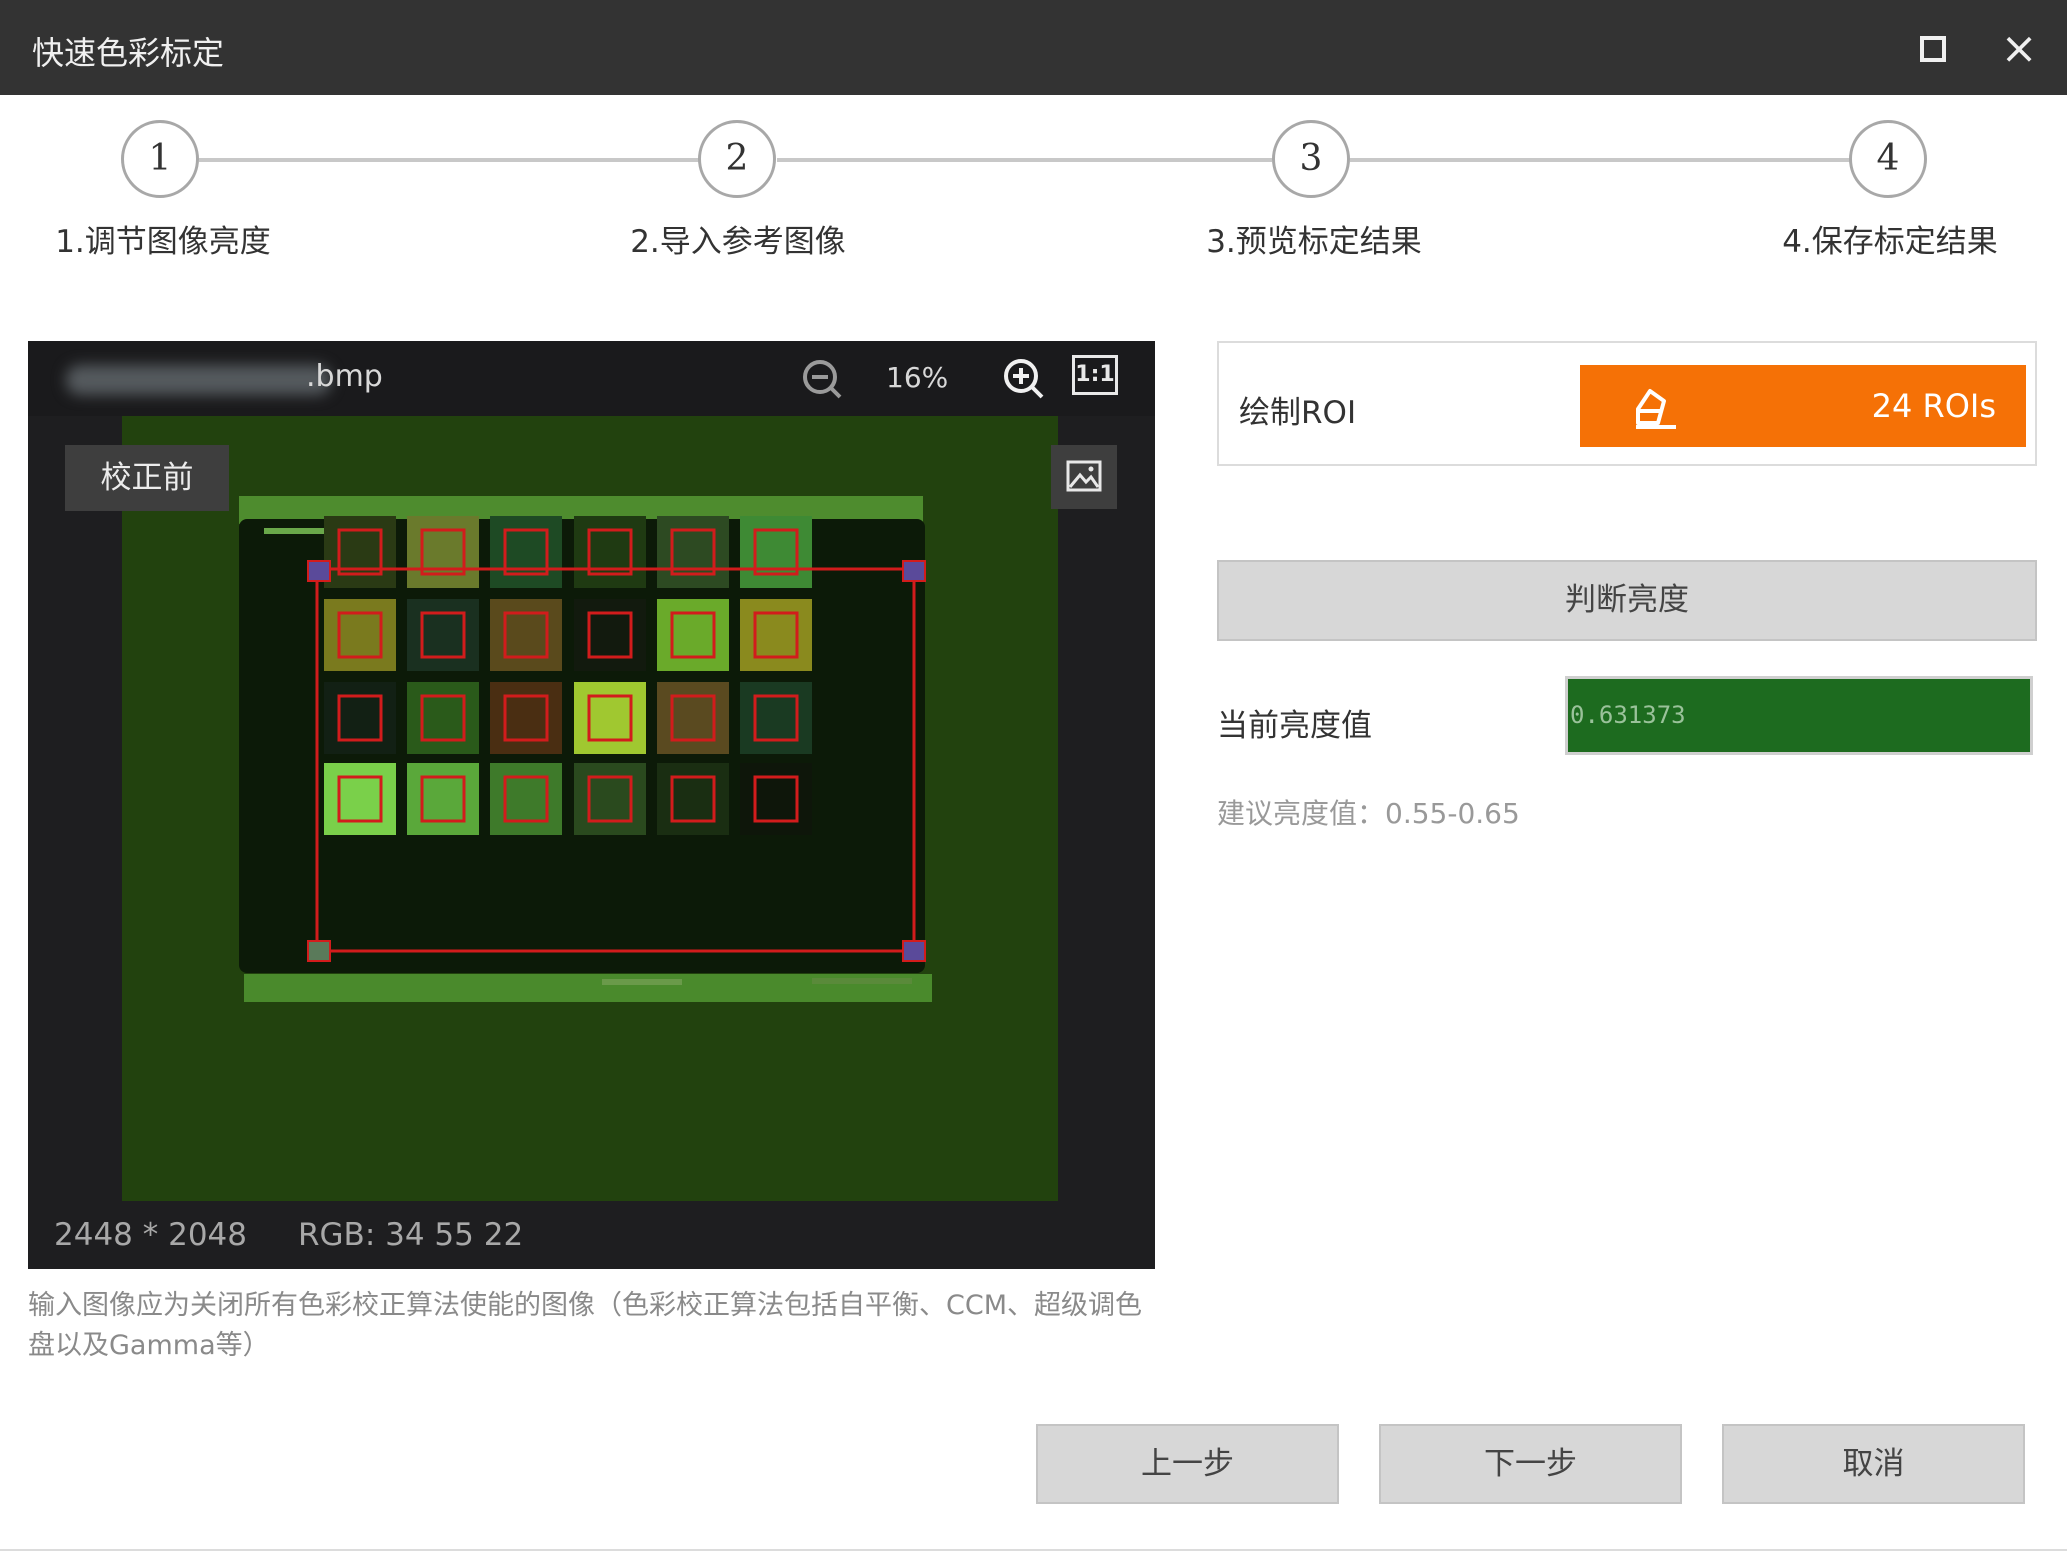  What do you see at coordinates (1888, 159) in the screenshot?
I see `step-4-circle: 4` at bounding box center [1888, 159].